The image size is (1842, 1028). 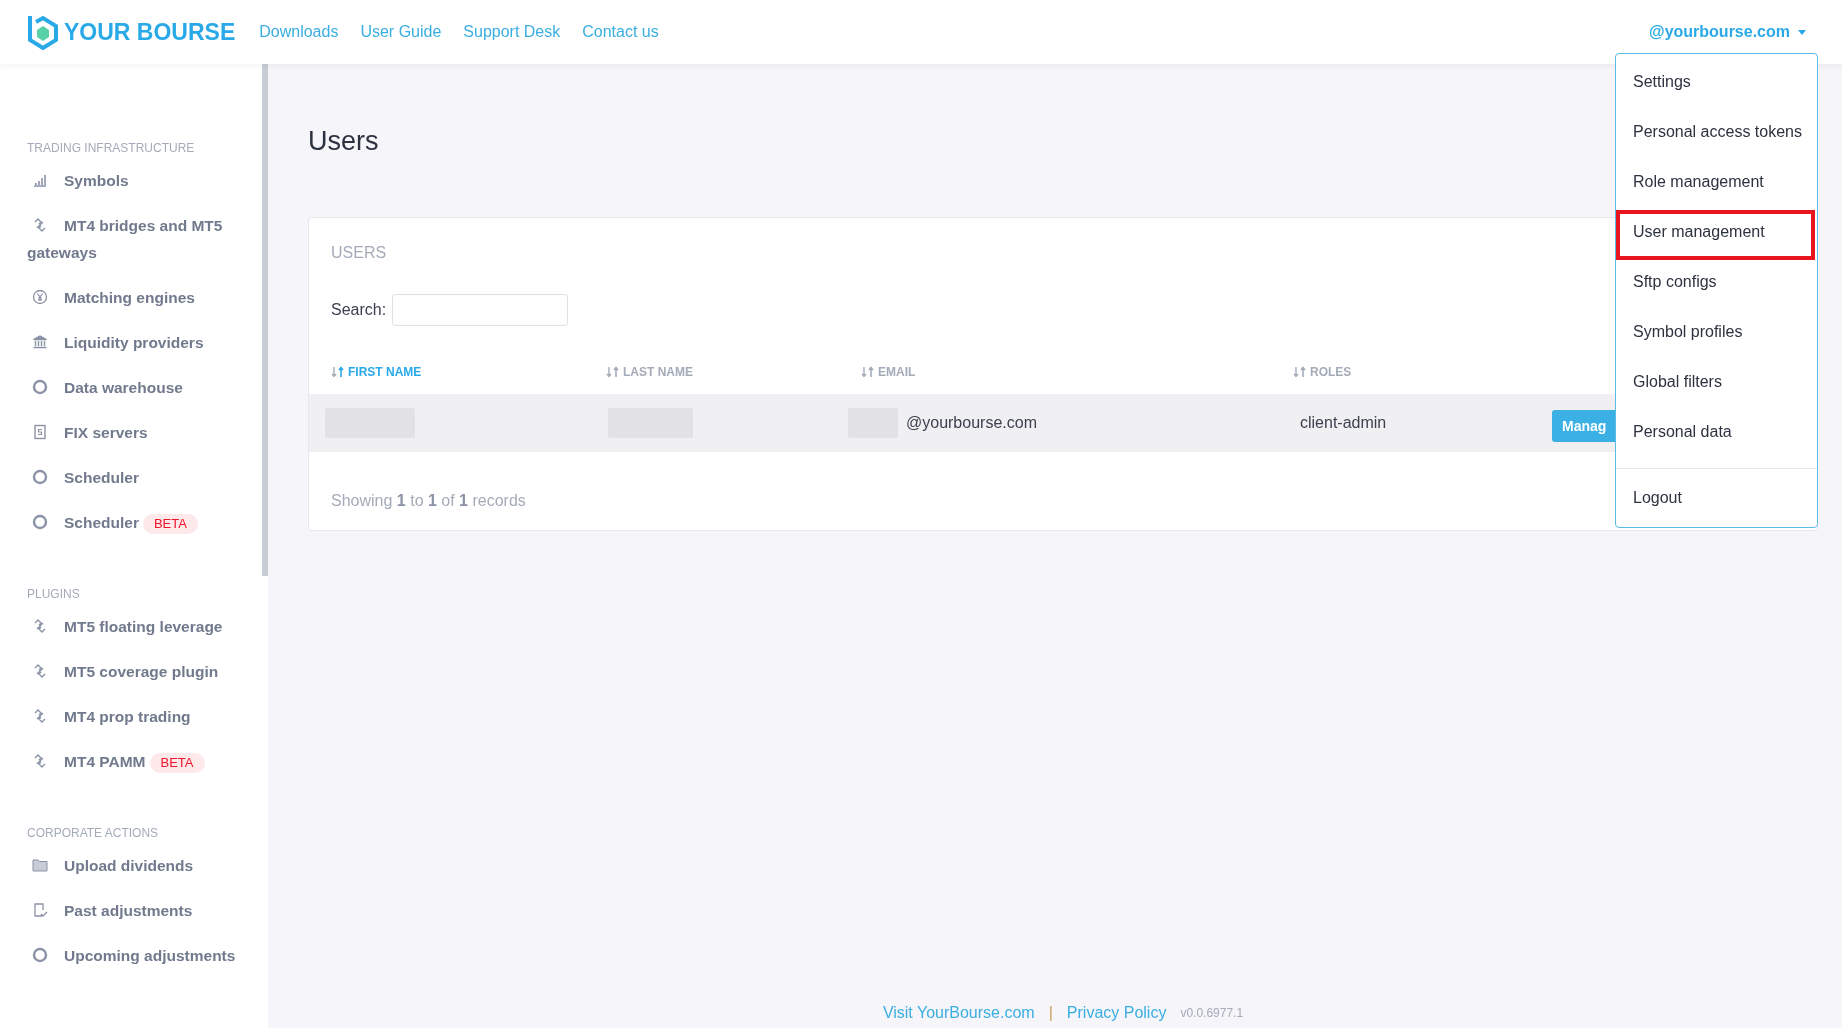 What do you see at coordinates (143, 716) in the screenshot?
I see `sidebar-item: MT4 prop trading` at bounding box center [143, 716].